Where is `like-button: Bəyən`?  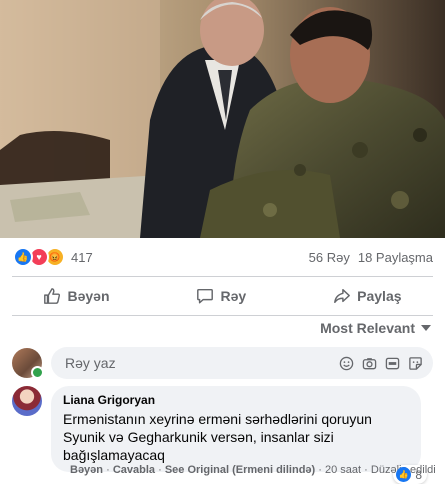 like-button: Bəyən is located at coordinates (76, 296).